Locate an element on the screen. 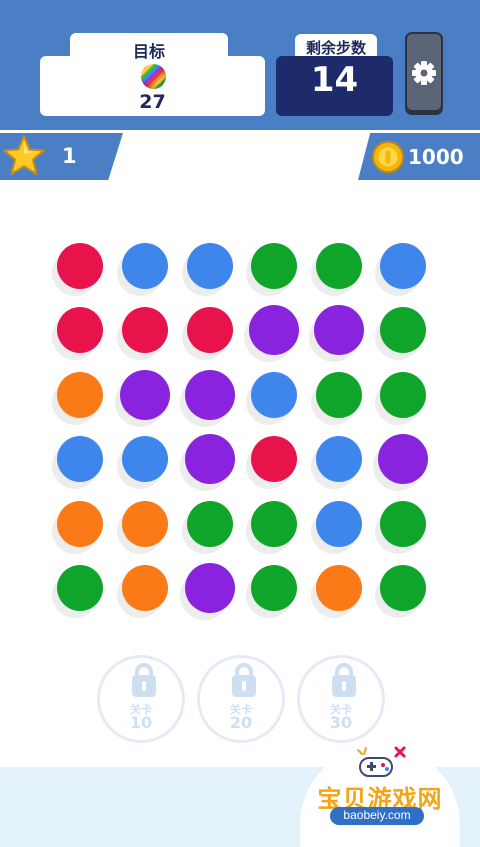  level-lock-10: 关卡 10 is located at coordinates (141, 699).